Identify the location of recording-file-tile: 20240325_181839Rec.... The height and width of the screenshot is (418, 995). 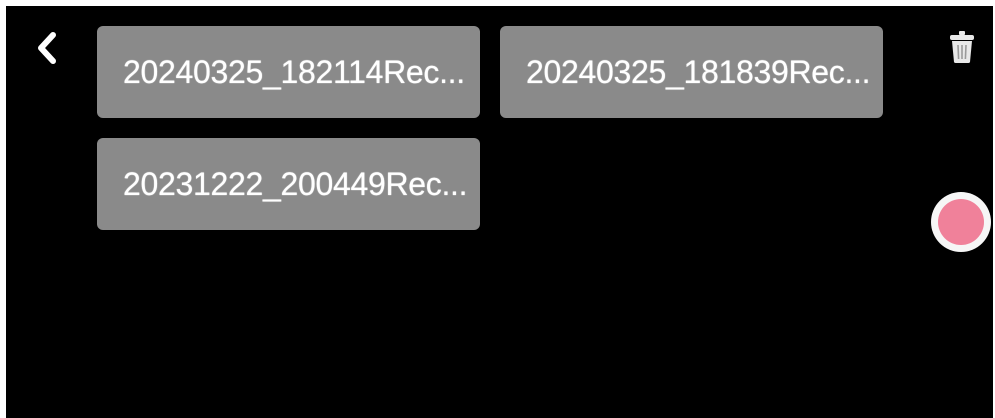
(691, 72).